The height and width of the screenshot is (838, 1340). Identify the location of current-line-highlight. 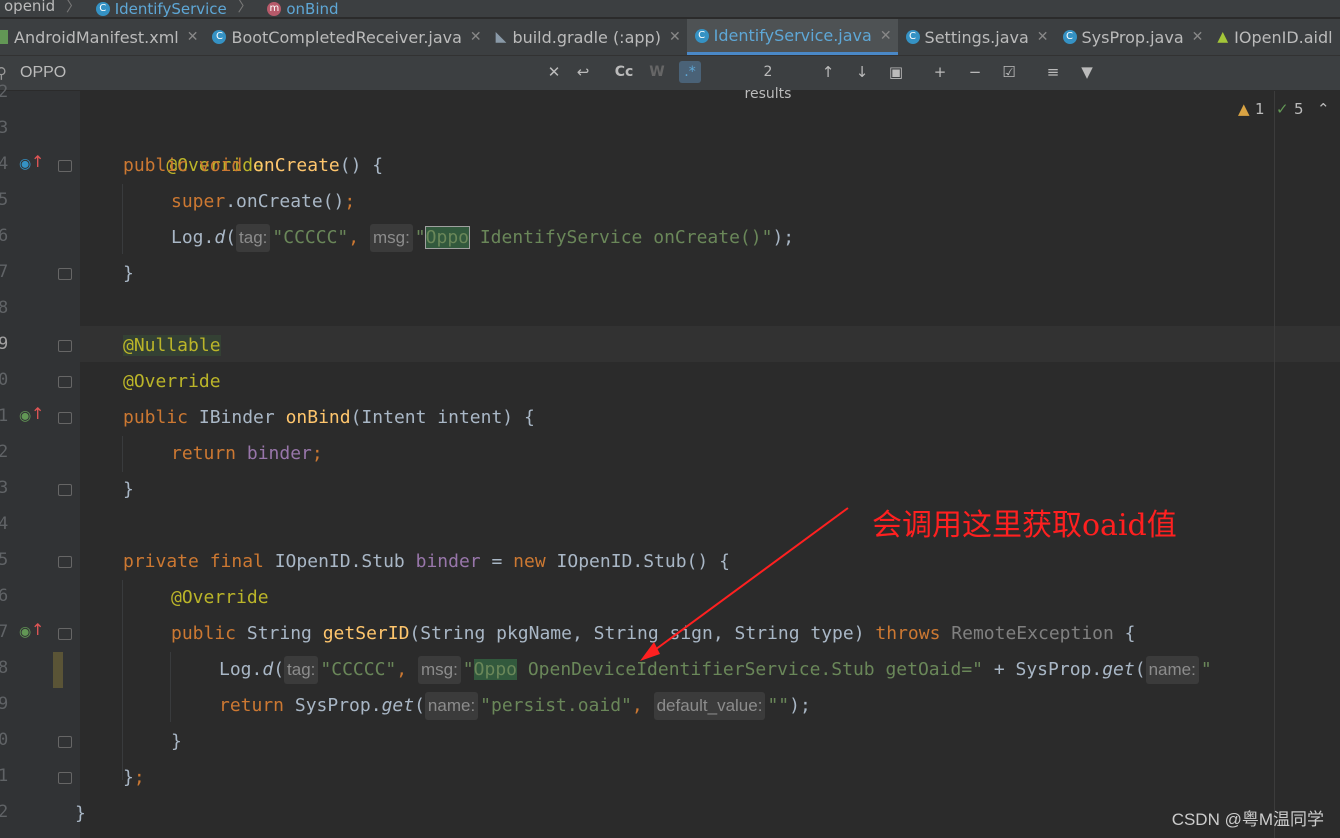
(710, 344).